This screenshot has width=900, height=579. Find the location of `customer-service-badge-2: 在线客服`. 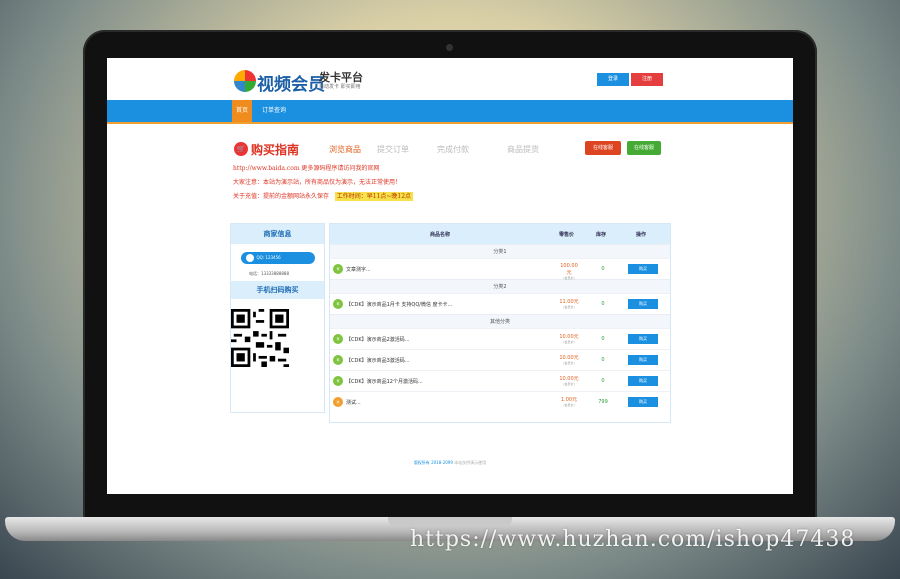

customer-service-badge-2: 在线客服 is located at coordinates (644, 148).